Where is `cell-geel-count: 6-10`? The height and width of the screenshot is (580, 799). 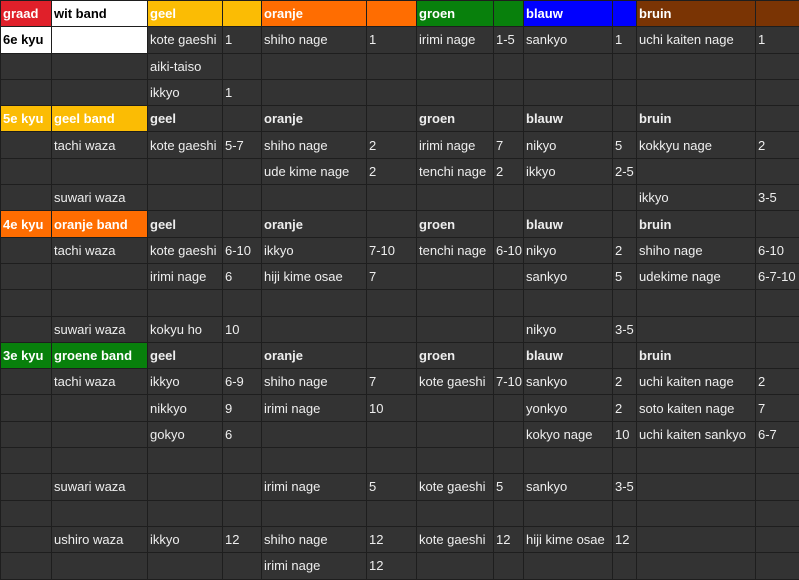
cell-geel-count: 6-10 is located at coordinates (242, 250).